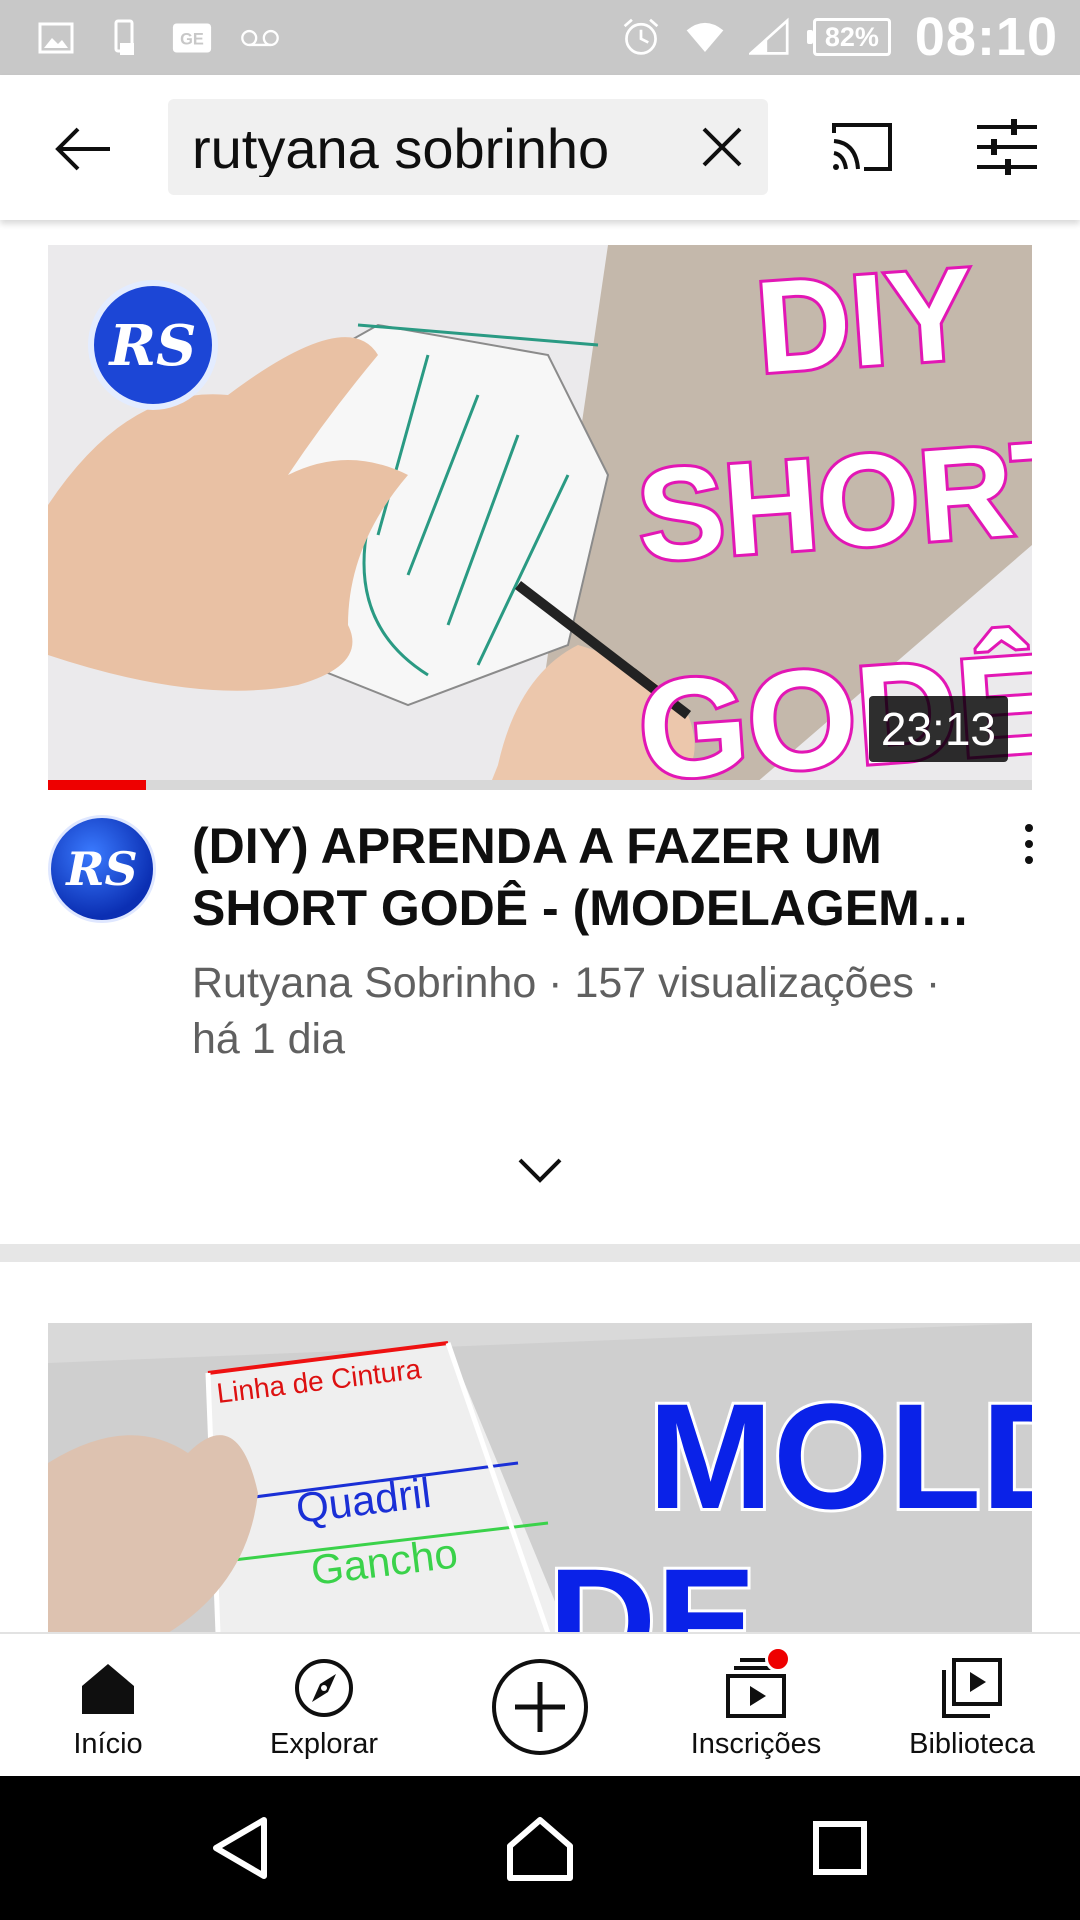 This screenshot has width=1080, height=1920. I want to click on system-back-button, so click(242, 1848).